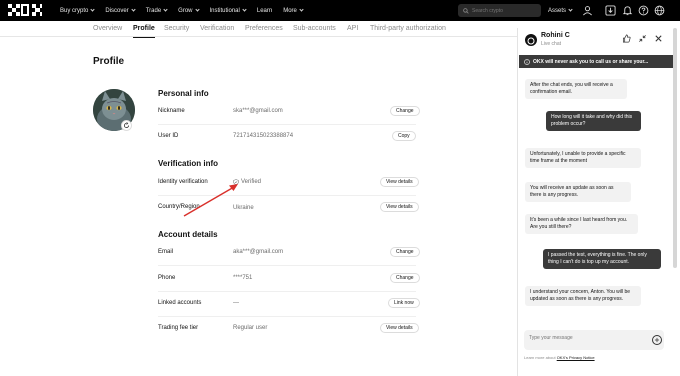 The image size is (680, 376). What do you see at coordinates (290, 10) in the screenshot?
I see `menu-label: More` at bounding box center [290, 10].